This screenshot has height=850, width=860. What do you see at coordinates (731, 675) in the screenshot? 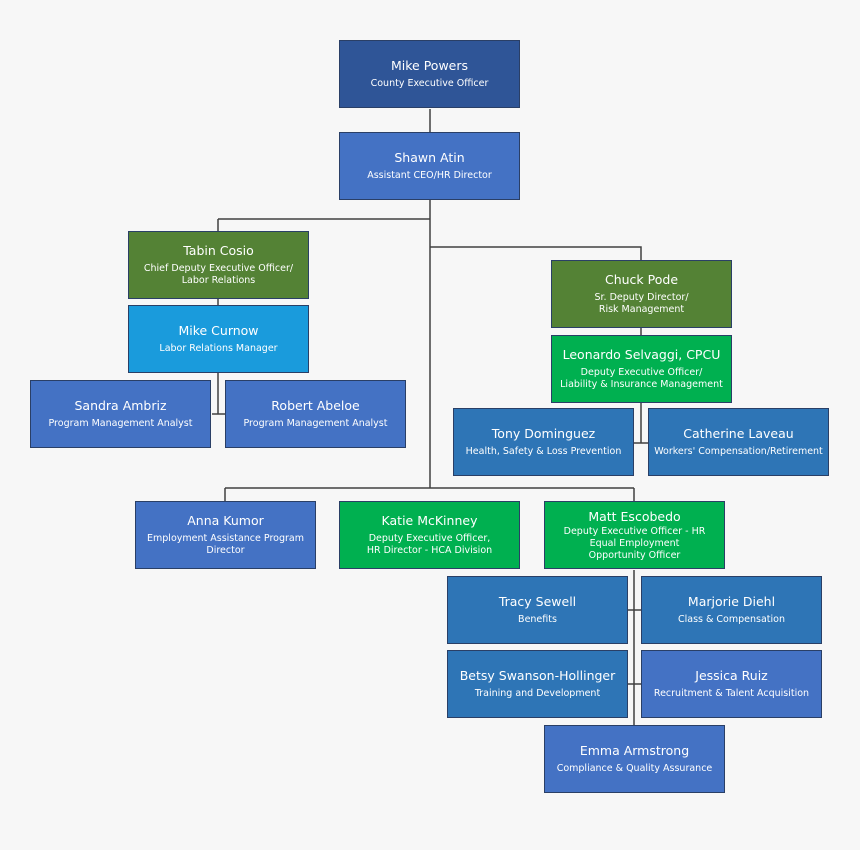
I see `node-name: Jessica Ruiz` at bounding box center [731, 675].